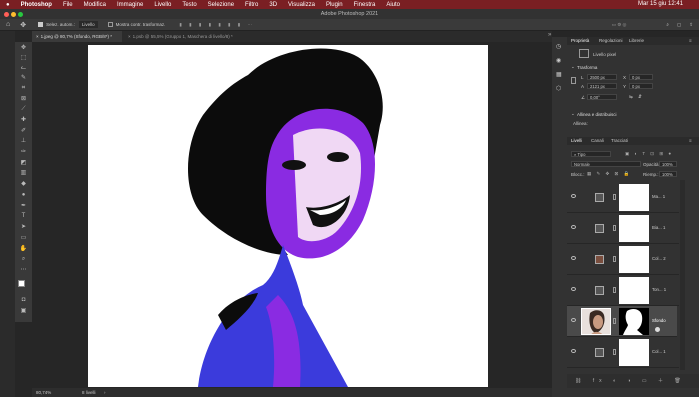 The height and width of the screenshot is (397, 699). What do you see at coordinates (682, 275) in the screenshot?
I see `layers-scrollbar` at bounding box center [682, 275].